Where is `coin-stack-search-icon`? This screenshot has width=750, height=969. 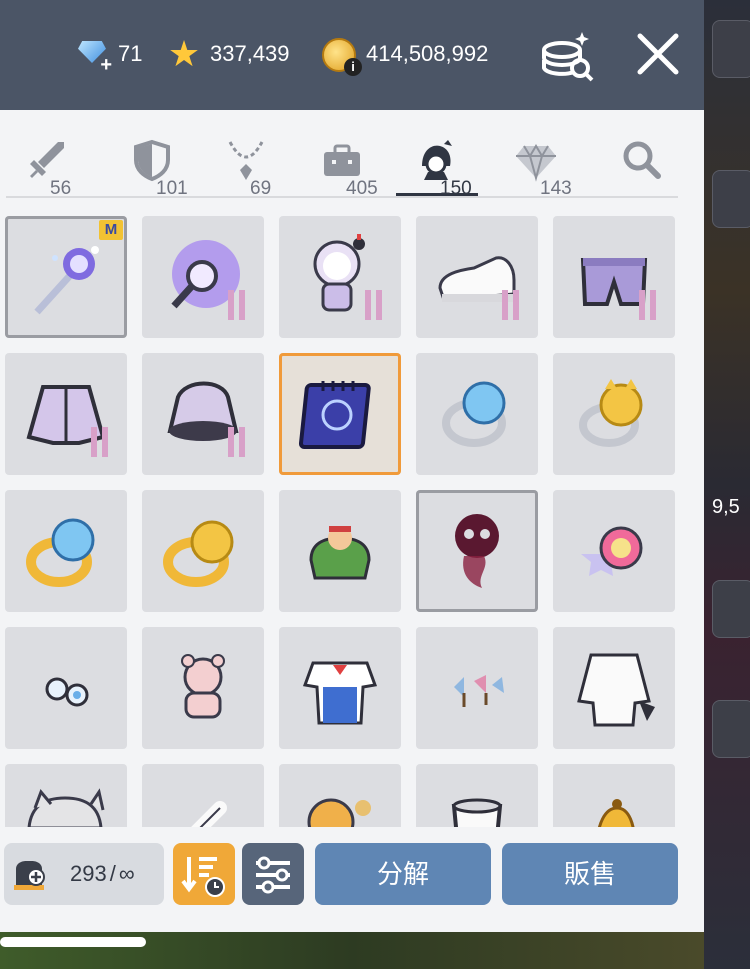
coin-stack-search-icon is located at coordinates (568, 57).